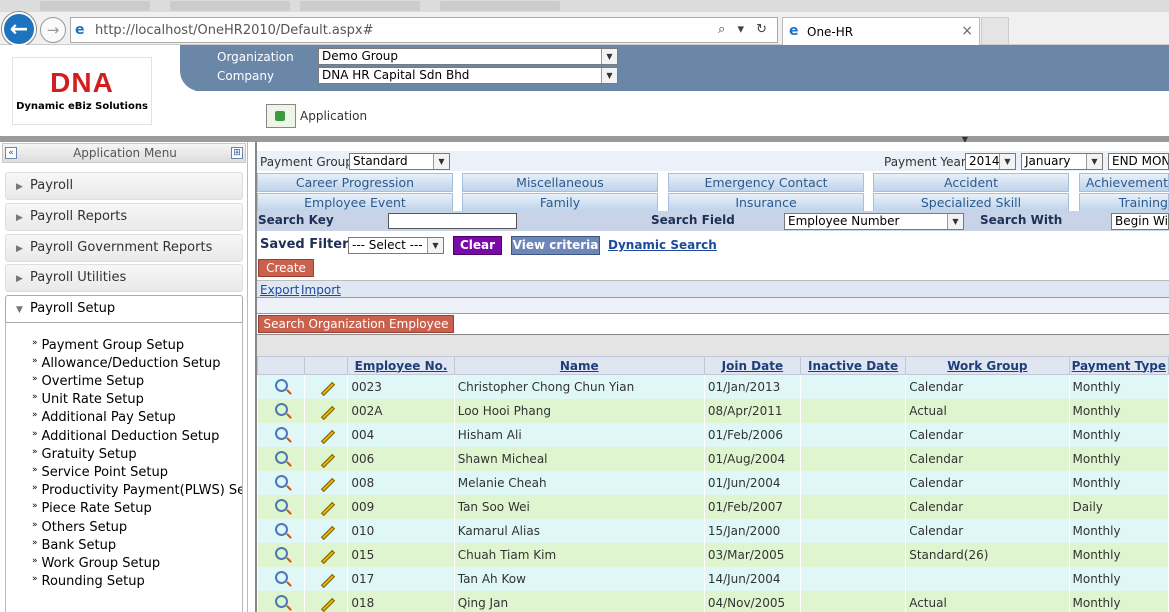 Image resolution: width=1169 pixels, height=612 pixels. Describe the element at coordinates (1140, 221) in the screenshot. I see `search-with-select: Begin With` at that location.